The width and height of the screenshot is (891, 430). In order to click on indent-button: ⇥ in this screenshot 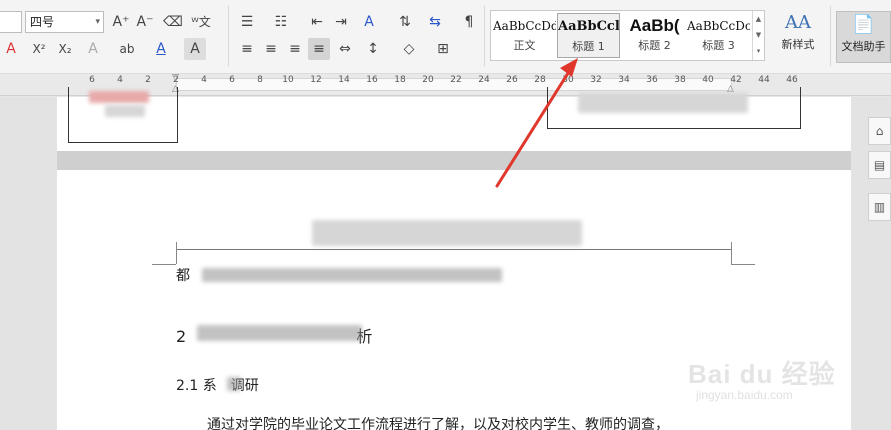, I will do `click(341, 22)`.